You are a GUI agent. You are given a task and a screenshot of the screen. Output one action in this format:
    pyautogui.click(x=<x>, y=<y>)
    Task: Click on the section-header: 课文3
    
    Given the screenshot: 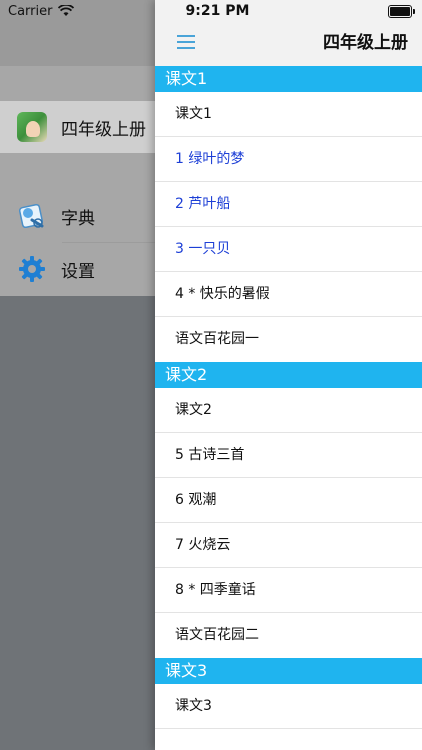 What is the action you would take?
    pyautogui.click(x=288, y=671)
    